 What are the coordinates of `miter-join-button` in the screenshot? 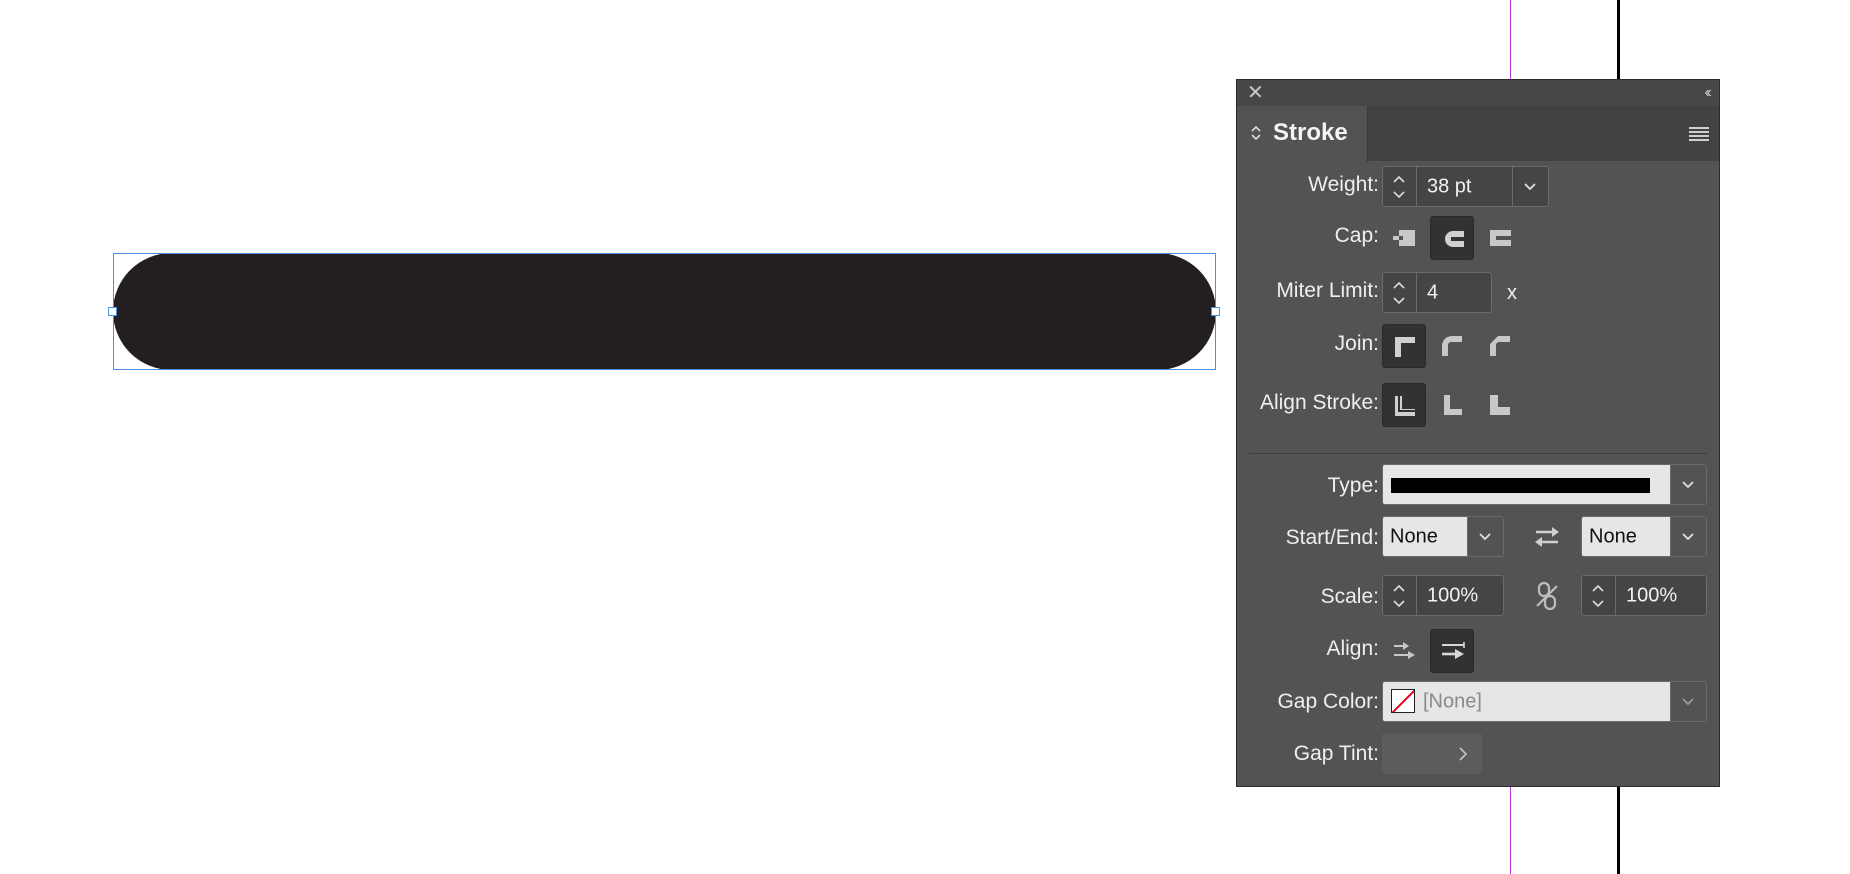 It's located at (1404, 346).